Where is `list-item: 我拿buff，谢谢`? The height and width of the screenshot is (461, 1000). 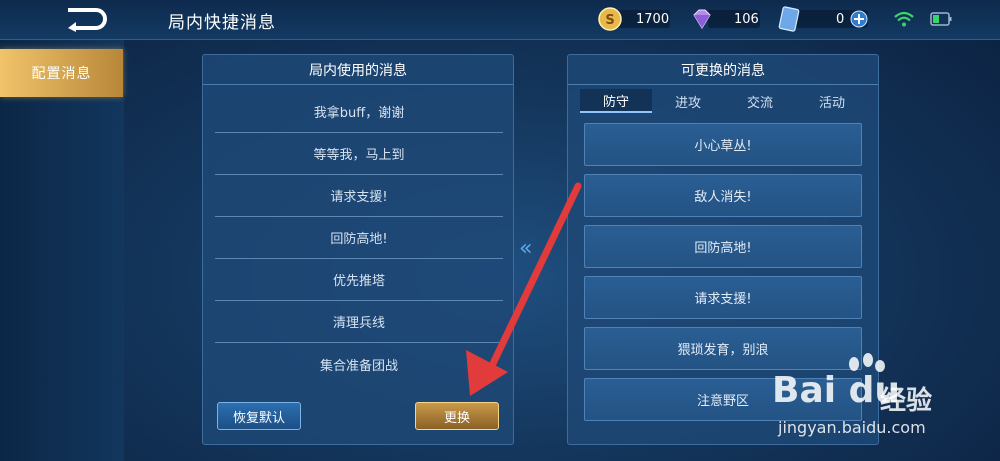
list-item: 我拿buff，谢谢 is located at coordinates (359, 112).